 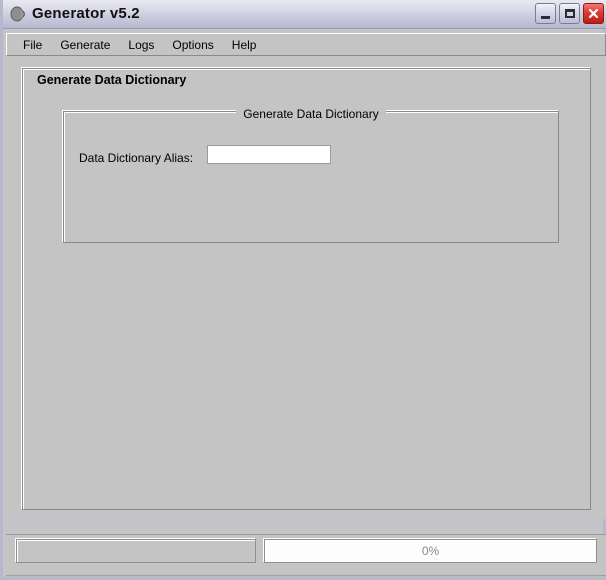 I want to click on title-bar: Generator v5.2, so click(x=304, y=14).